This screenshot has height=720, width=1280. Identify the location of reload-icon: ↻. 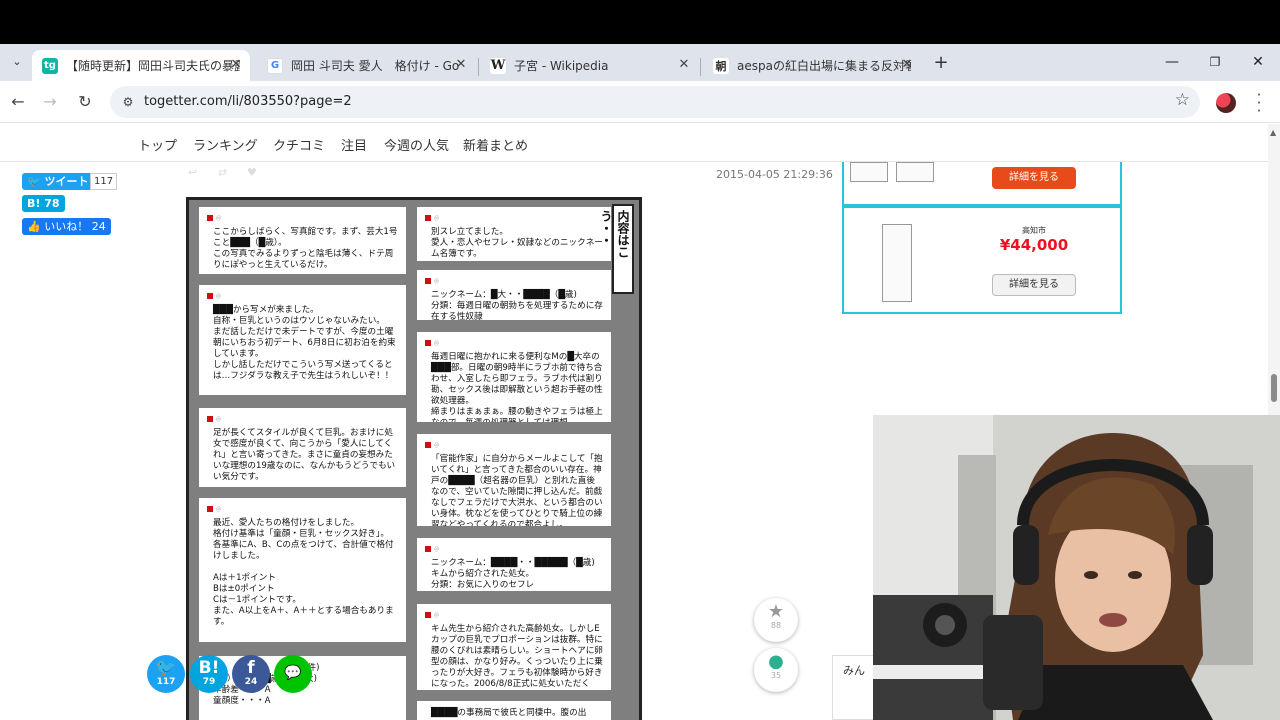
(85, 102).